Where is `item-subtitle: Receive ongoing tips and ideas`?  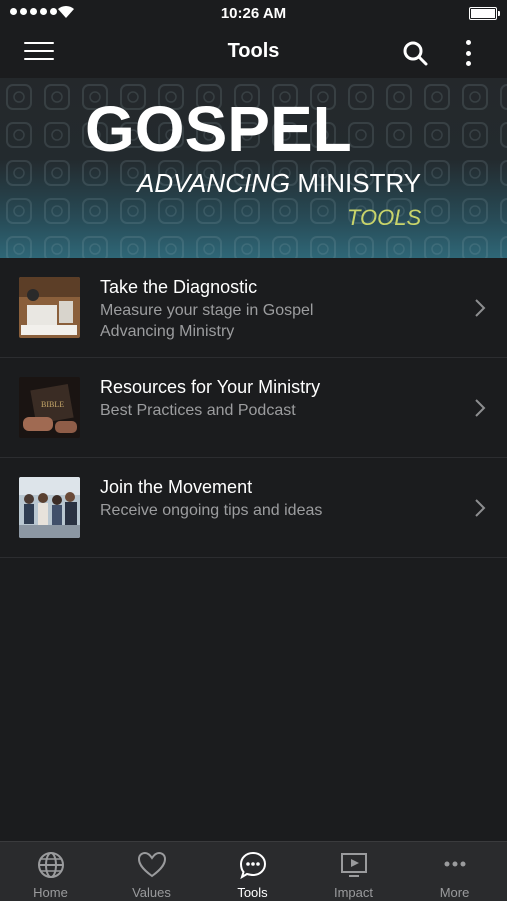
item-subtitle: Receive ongoing tips and ideas is located at coordinates (211, 510).